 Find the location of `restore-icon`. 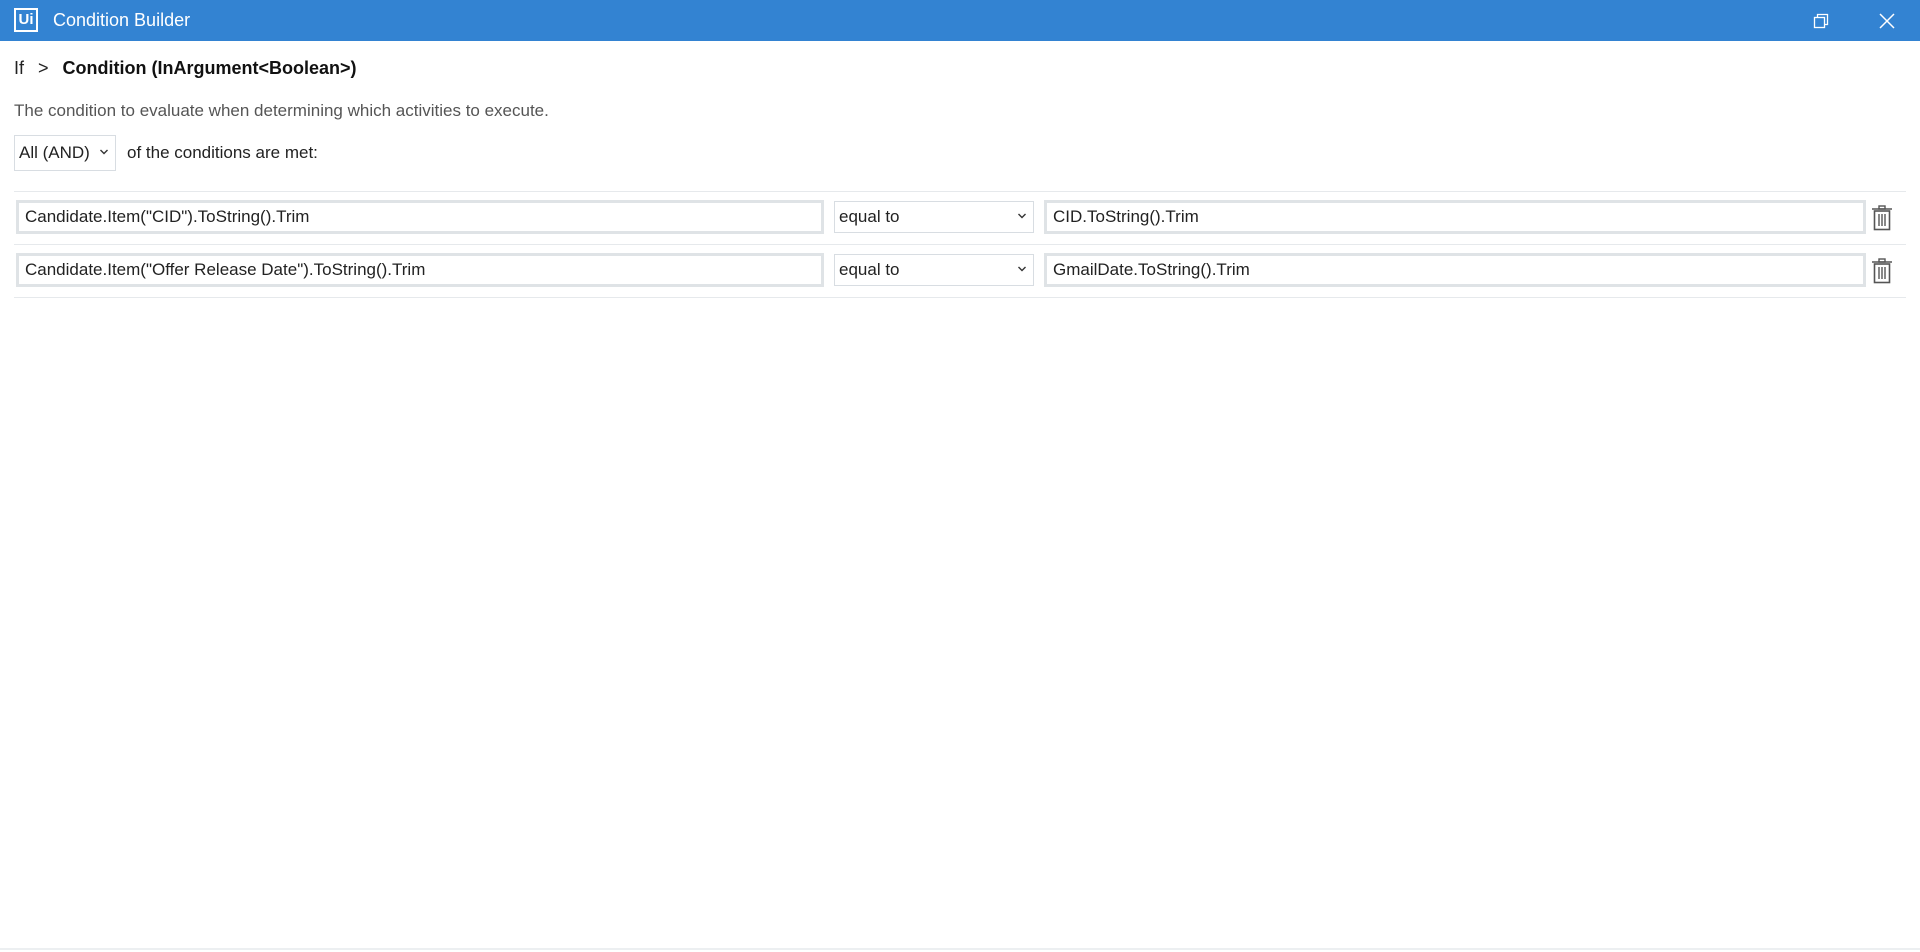

restore-icon is located at coordinates (1821, 21).